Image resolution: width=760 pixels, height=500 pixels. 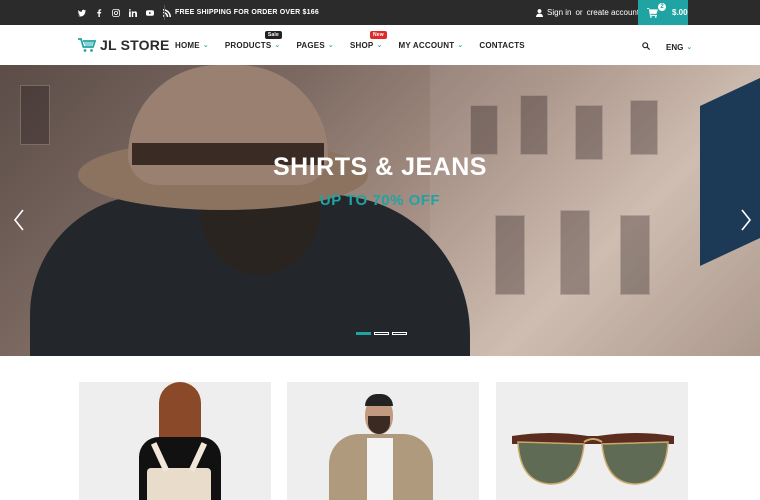 I want to click on nav-my-account: MY ACCOUNT ⌄, so click(x=431, y=45).